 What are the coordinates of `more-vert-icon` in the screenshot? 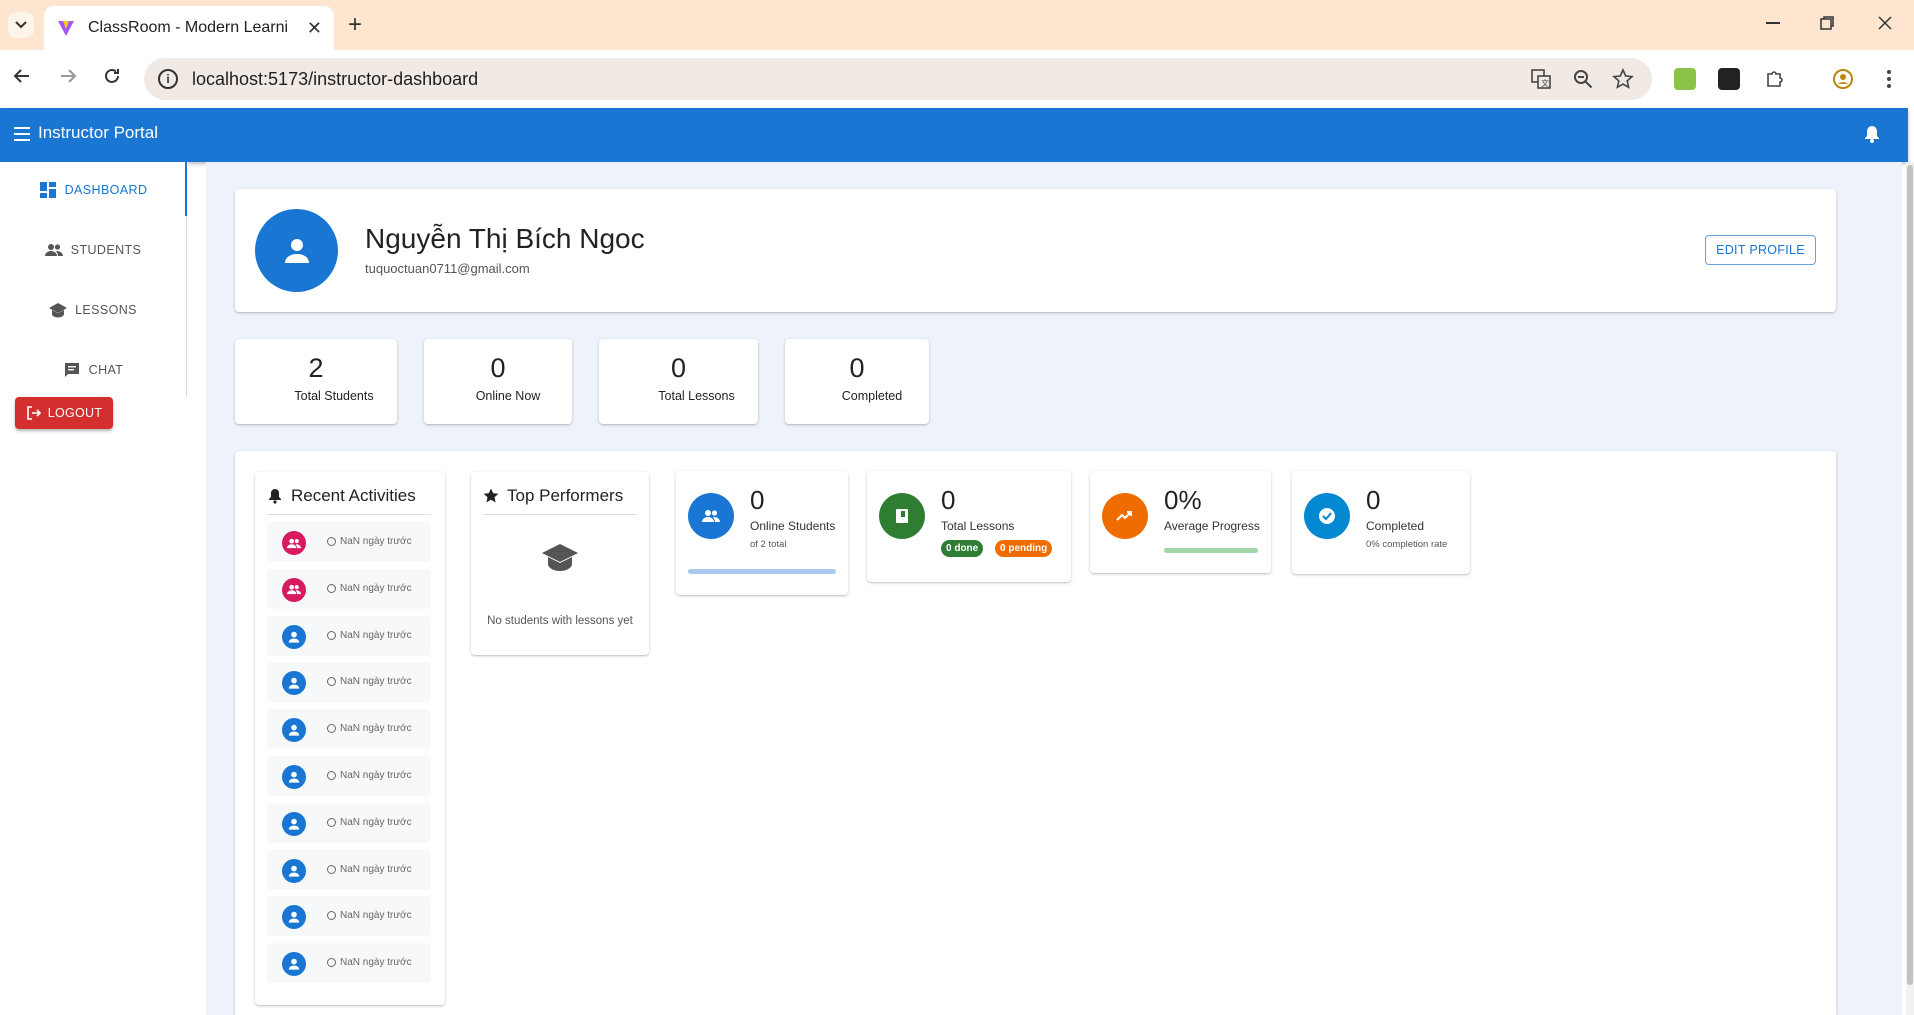 It's located at (1889, 79).